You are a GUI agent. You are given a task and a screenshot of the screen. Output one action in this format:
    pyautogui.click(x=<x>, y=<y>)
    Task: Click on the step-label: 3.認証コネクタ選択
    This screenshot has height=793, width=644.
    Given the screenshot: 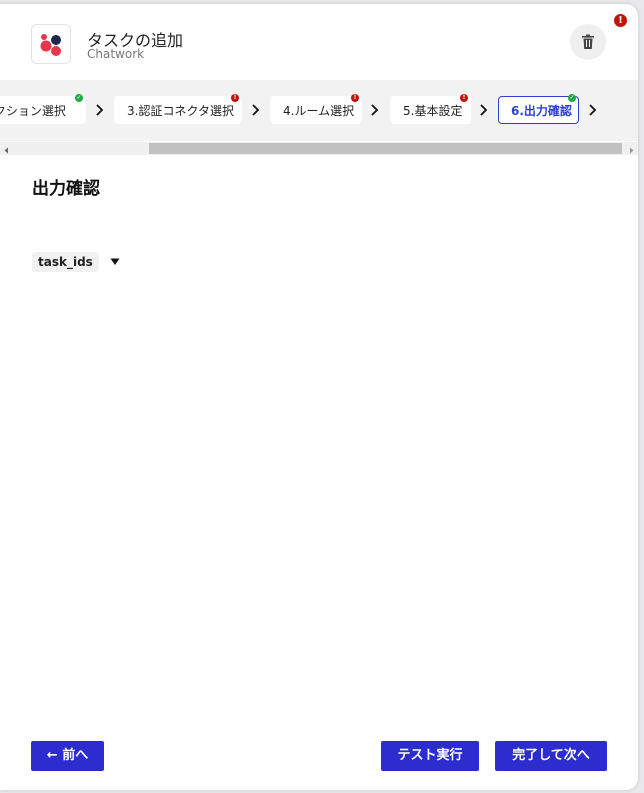 What is the action you would take?
    pyautogui.click(x=180, y=111)
    